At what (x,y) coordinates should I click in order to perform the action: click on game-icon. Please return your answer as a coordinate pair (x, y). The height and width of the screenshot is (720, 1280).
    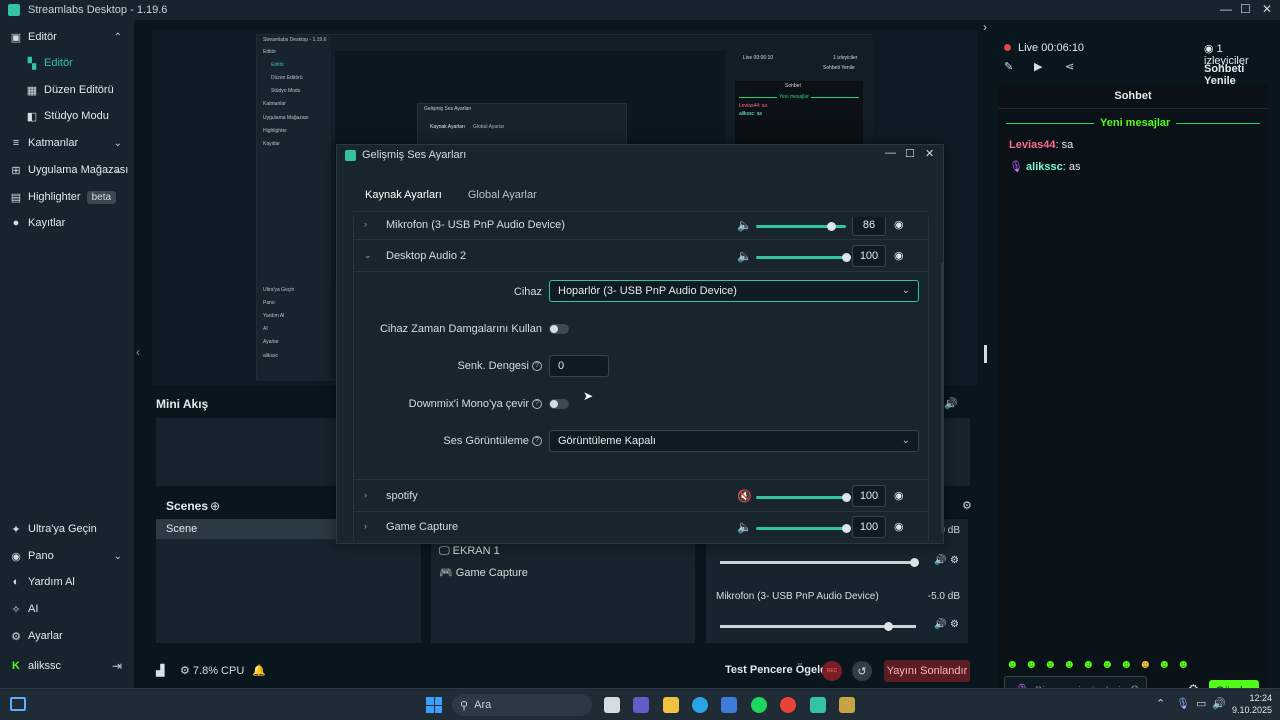
    Looking at the image, I should click on (847, 705).